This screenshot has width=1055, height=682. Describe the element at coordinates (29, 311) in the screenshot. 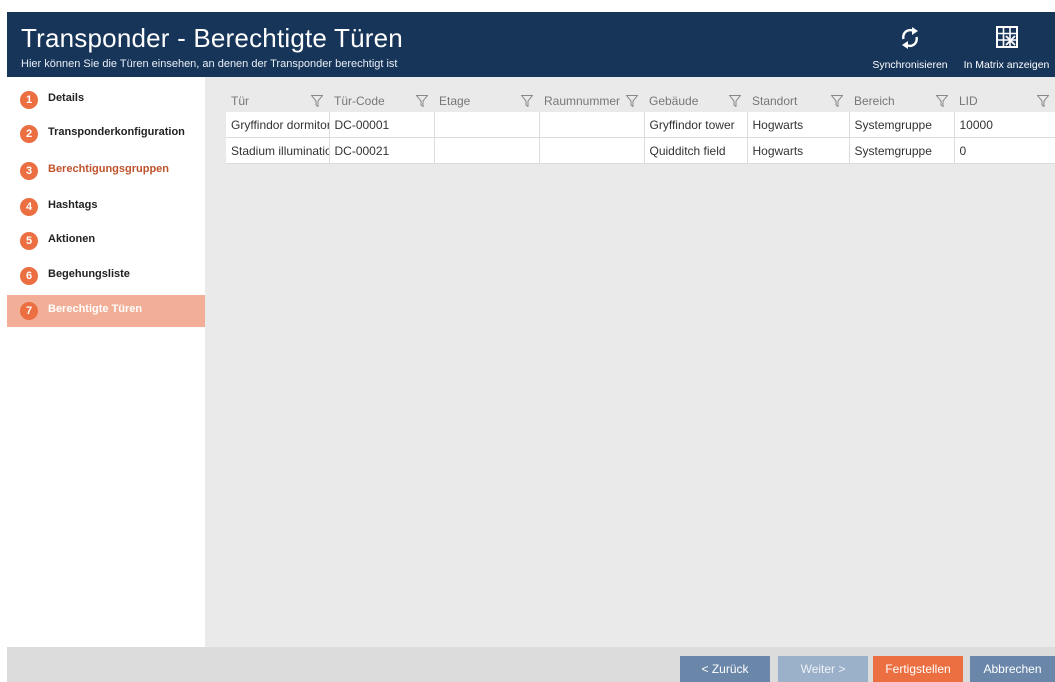

I see `step-number: 7` at that location.